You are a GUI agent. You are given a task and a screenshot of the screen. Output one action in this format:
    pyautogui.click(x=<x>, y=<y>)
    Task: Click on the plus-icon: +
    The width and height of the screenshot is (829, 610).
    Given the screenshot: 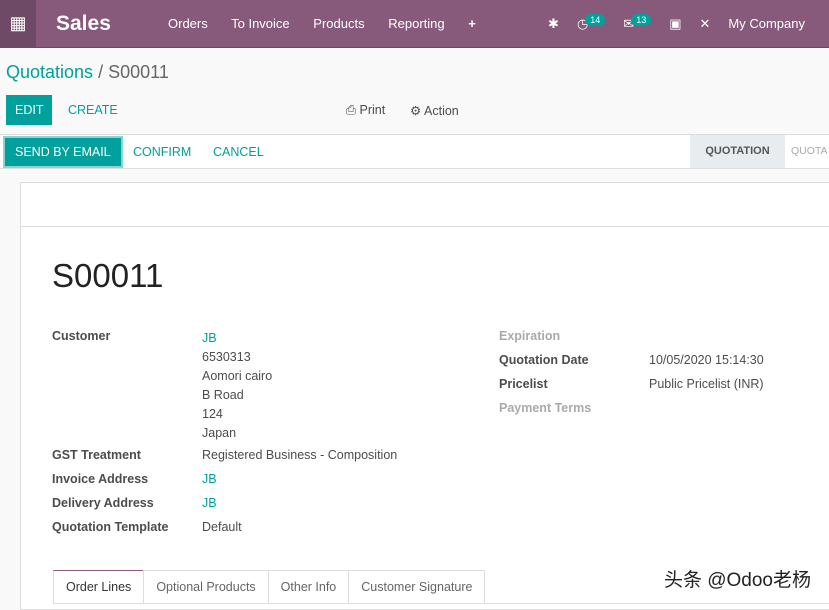 What is the action you would take?
    pyautogui.click(x=472, y=23)
    